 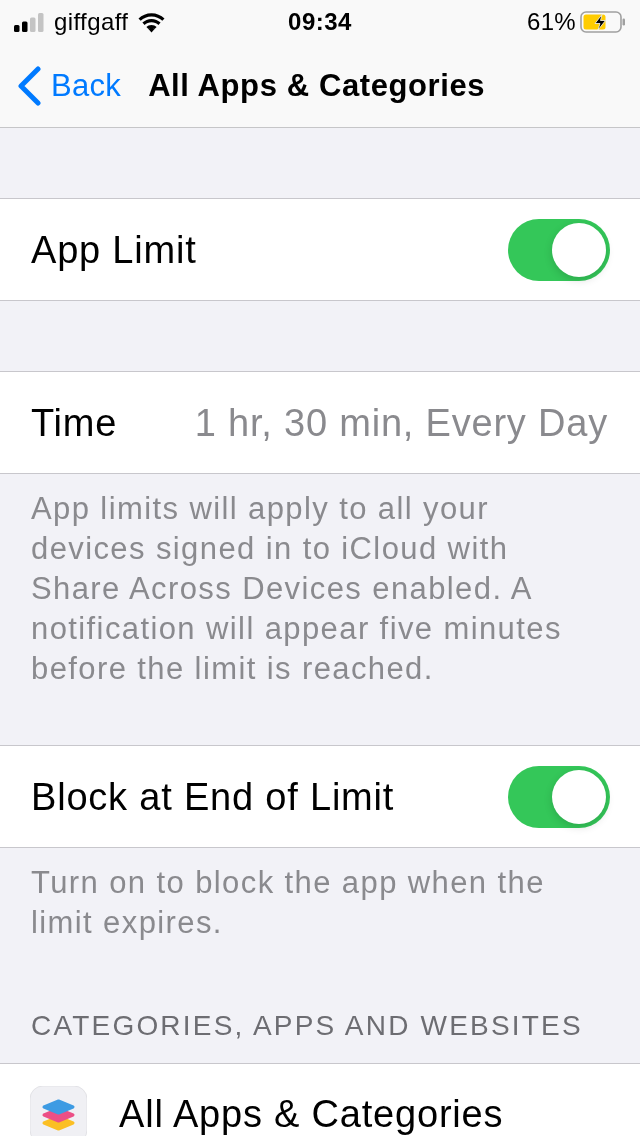 What do you see at coordinates (288, 903) in the screenshot?
I see `footer-text: Turn on to block the app when the limit expires.` at bounding box center [288, 903].